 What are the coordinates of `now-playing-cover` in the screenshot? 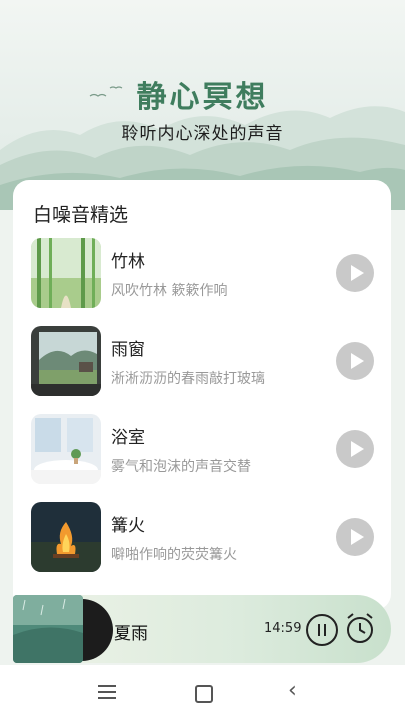 It's located at (48, 629).